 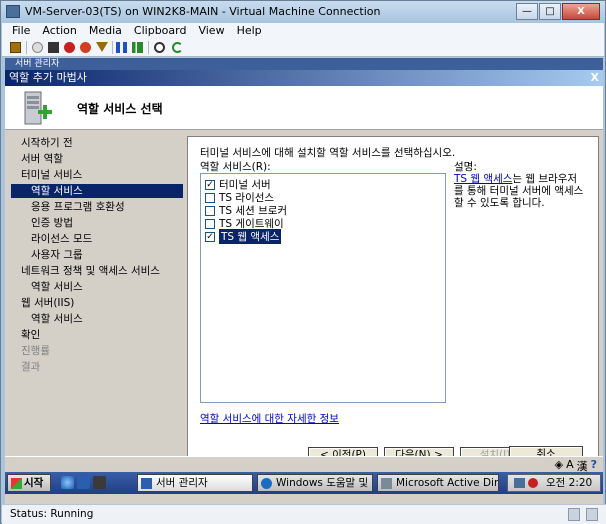 I want to click on step-server-roles: 서버 역할, so click(x=97, y=159).